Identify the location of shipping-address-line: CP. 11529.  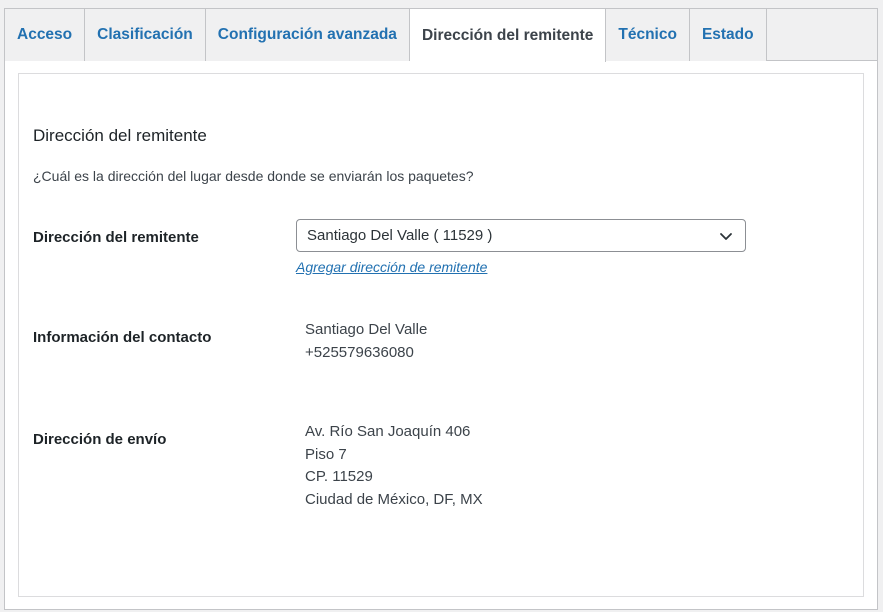
(339, 476).